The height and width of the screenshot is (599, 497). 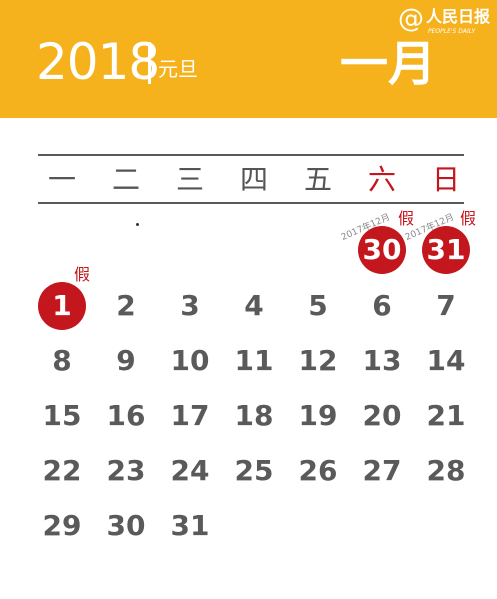 I want to click on decorative-dot, so click(x=137, y=224).